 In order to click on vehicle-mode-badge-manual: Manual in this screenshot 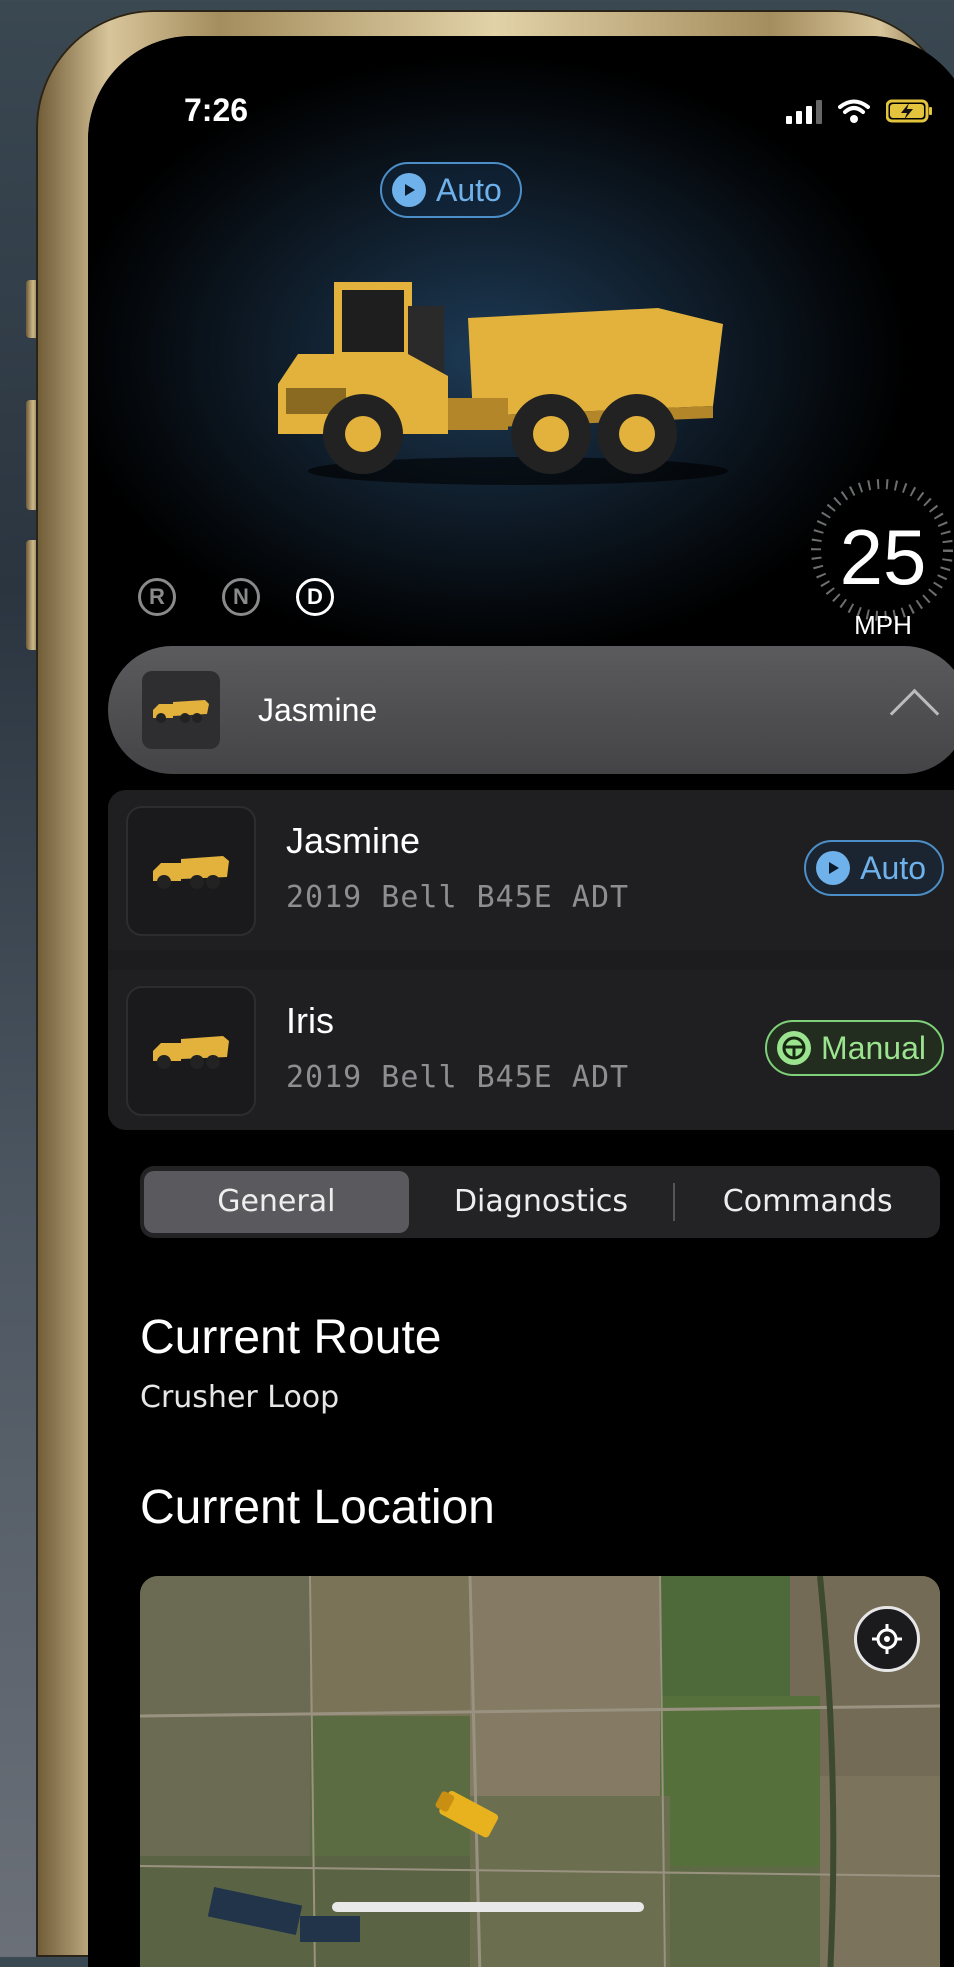, I will do `click(854, 1048)`.